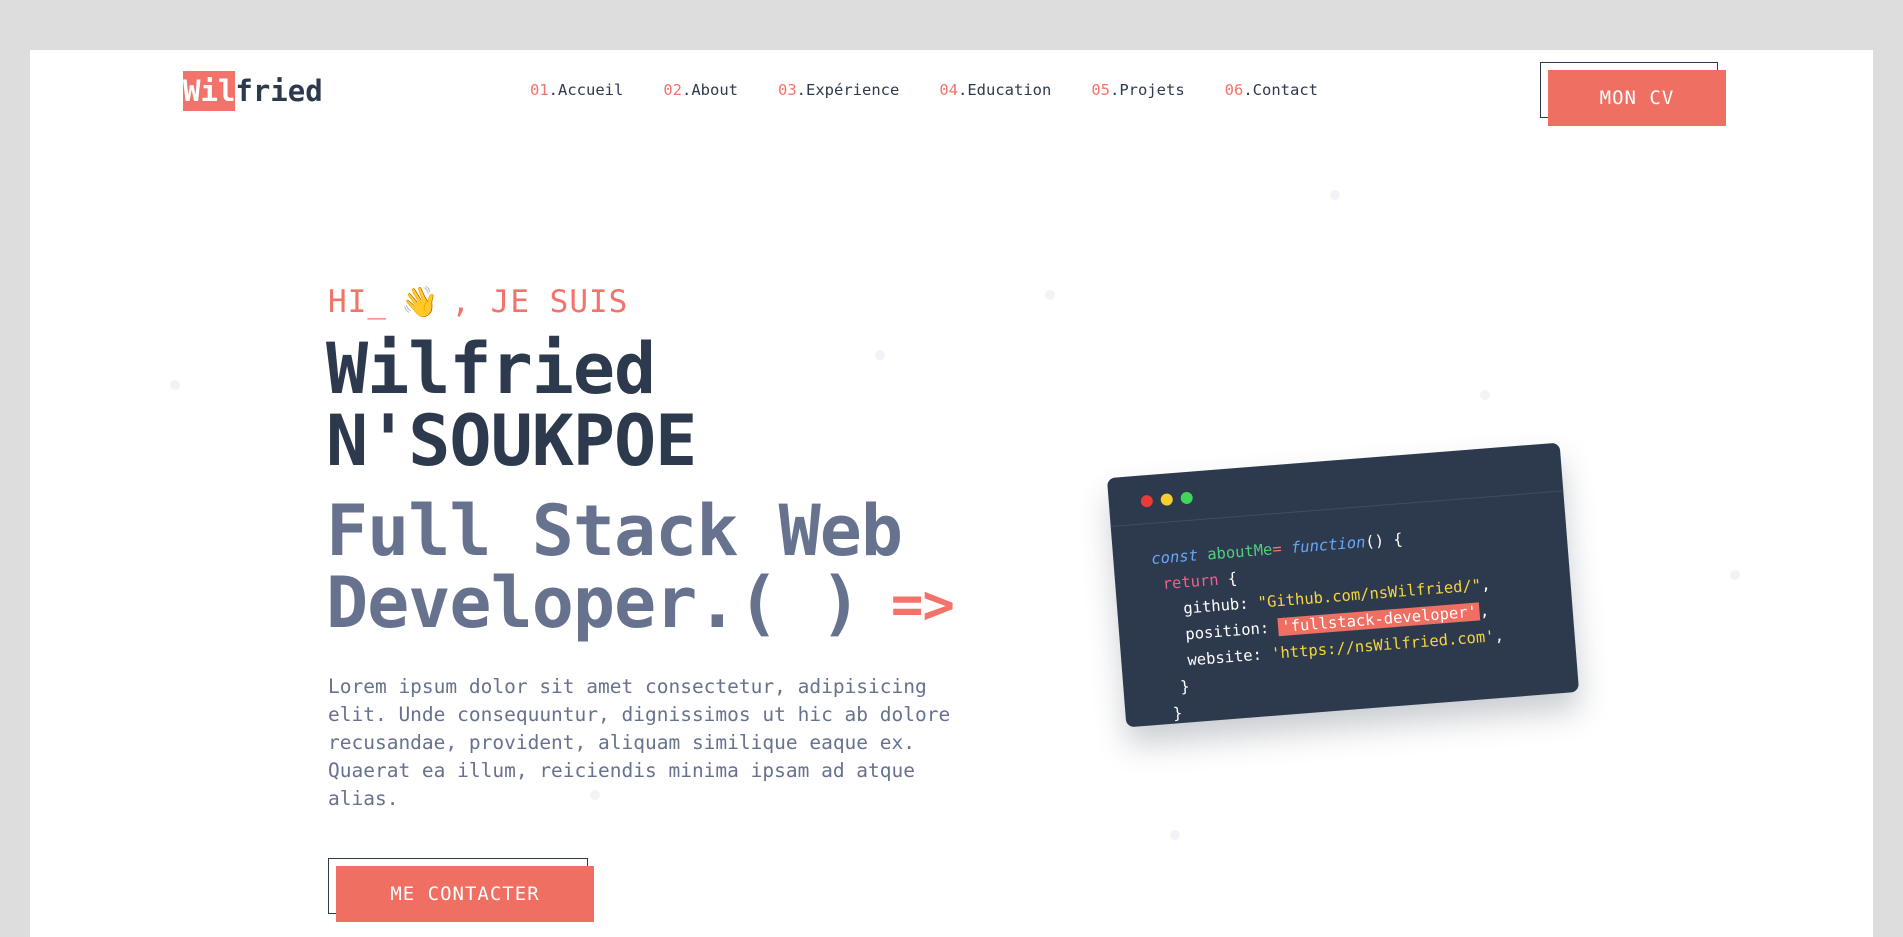  I want to click on nav-label: .Expérience, so click(848, 90).